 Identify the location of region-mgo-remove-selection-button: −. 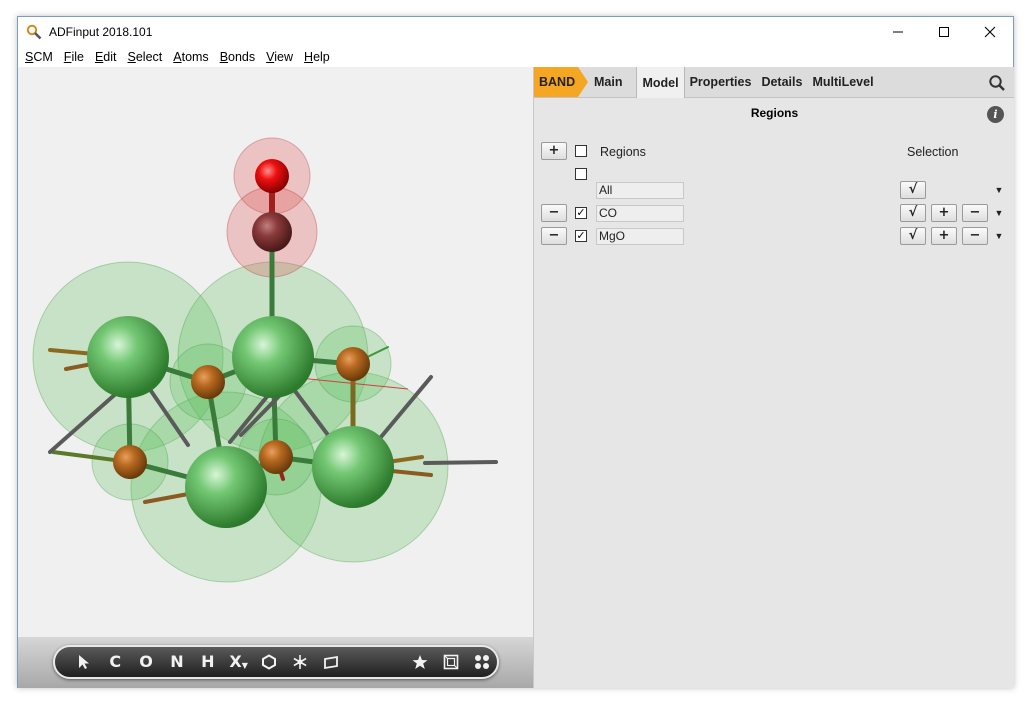
(975, 236).